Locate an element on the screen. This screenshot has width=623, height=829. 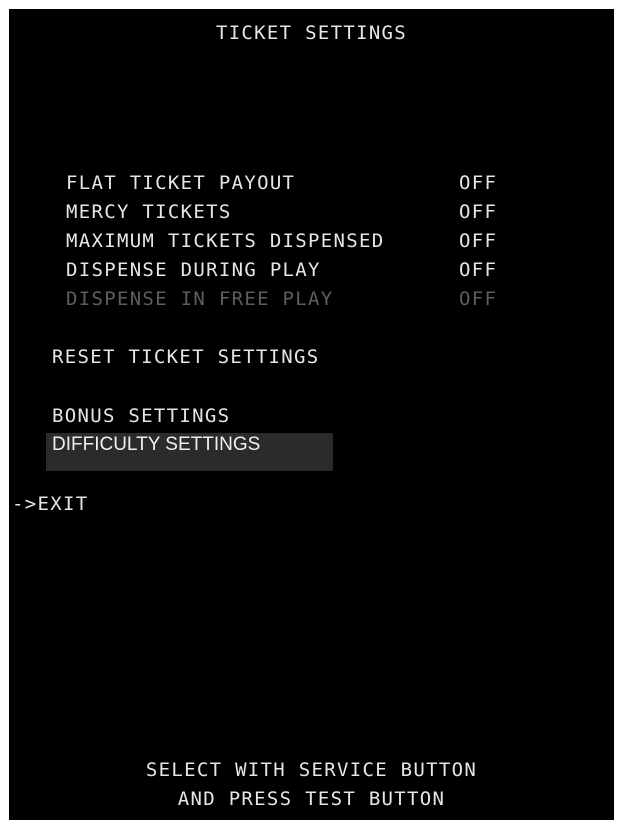
setting-label: MAXIMUM TICKETS DISPENSED is located at coordinates (225, 241).